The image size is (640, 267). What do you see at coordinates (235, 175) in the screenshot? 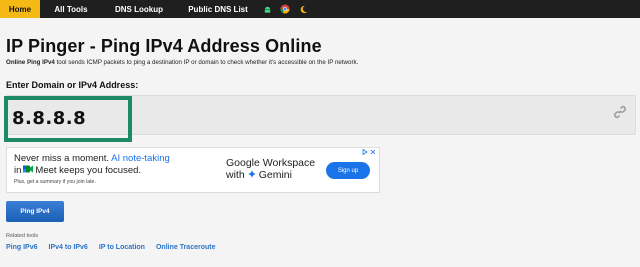
I see `ad-brand-with: with` at bounding box center [235, 175].